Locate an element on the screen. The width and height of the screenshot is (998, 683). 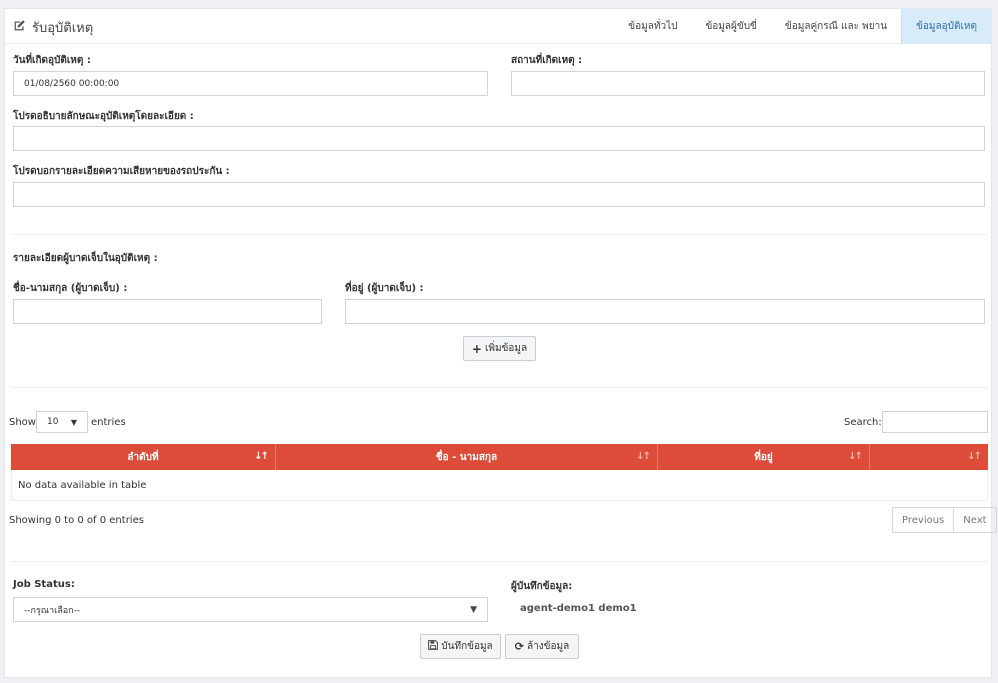
pagination: Previous Next is located at coordinates (944, 520).